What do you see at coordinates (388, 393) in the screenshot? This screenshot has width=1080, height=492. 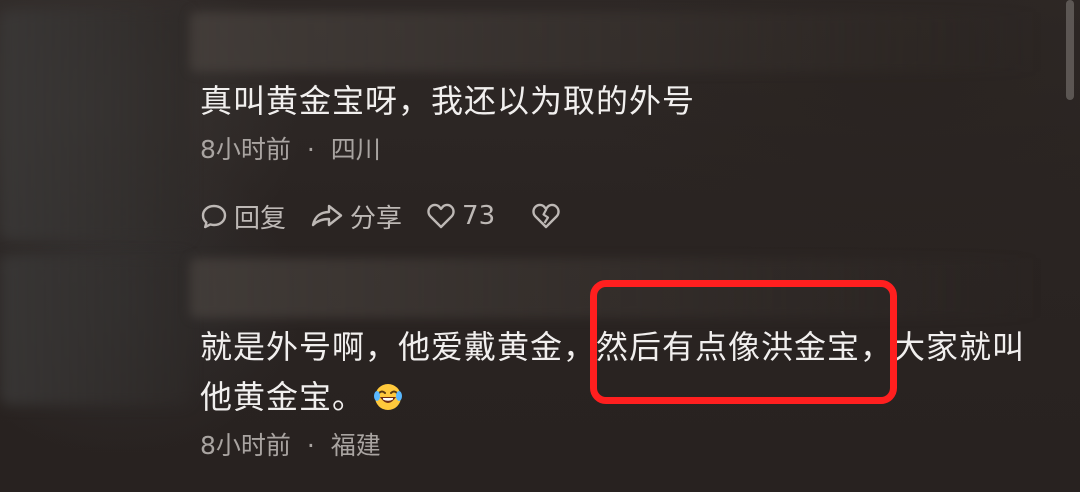 I see `laughing-tears-emoji-icon` at bounding box center [388, 393].